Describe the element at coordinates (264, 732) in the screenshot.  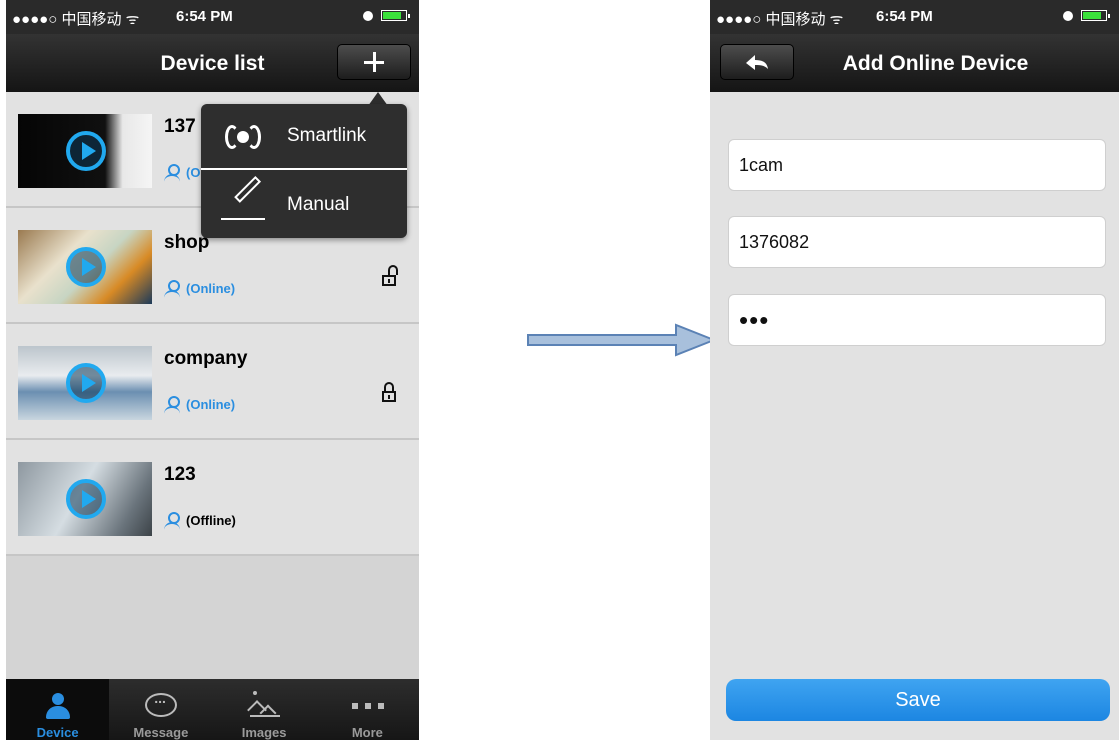
I see `tab-label: Images` at that location.